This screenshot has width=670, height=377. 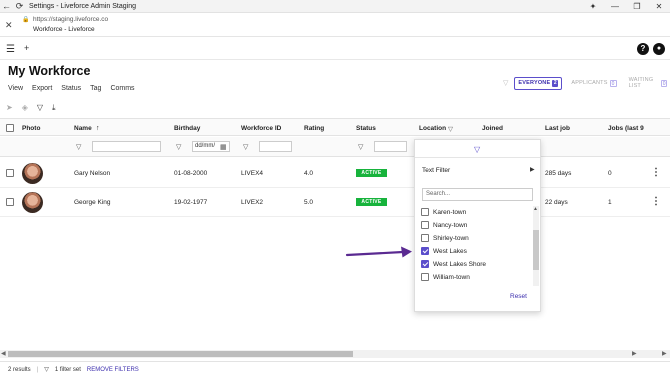 What do you see at coordinates (663, 83) in the screenshot?
I see `tab-count: 0` at bounding box center [663, 83].